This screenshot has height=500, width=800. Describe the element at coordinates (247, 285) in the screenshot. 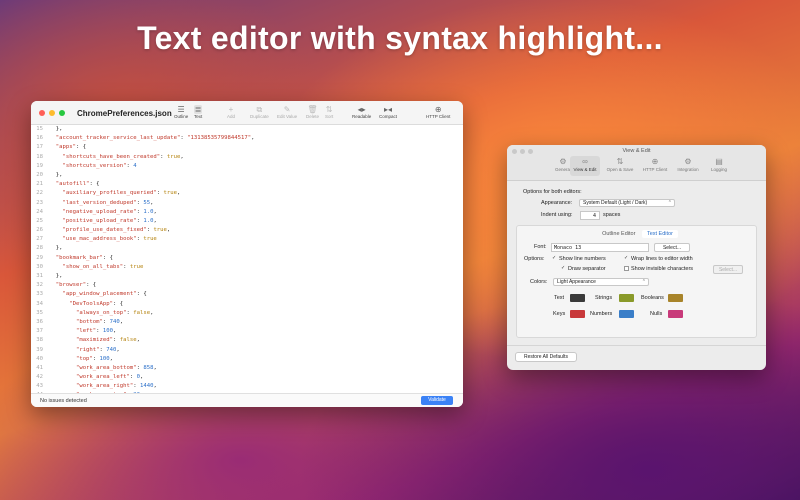

I see `code-line: 32 "browser": {` at that location.